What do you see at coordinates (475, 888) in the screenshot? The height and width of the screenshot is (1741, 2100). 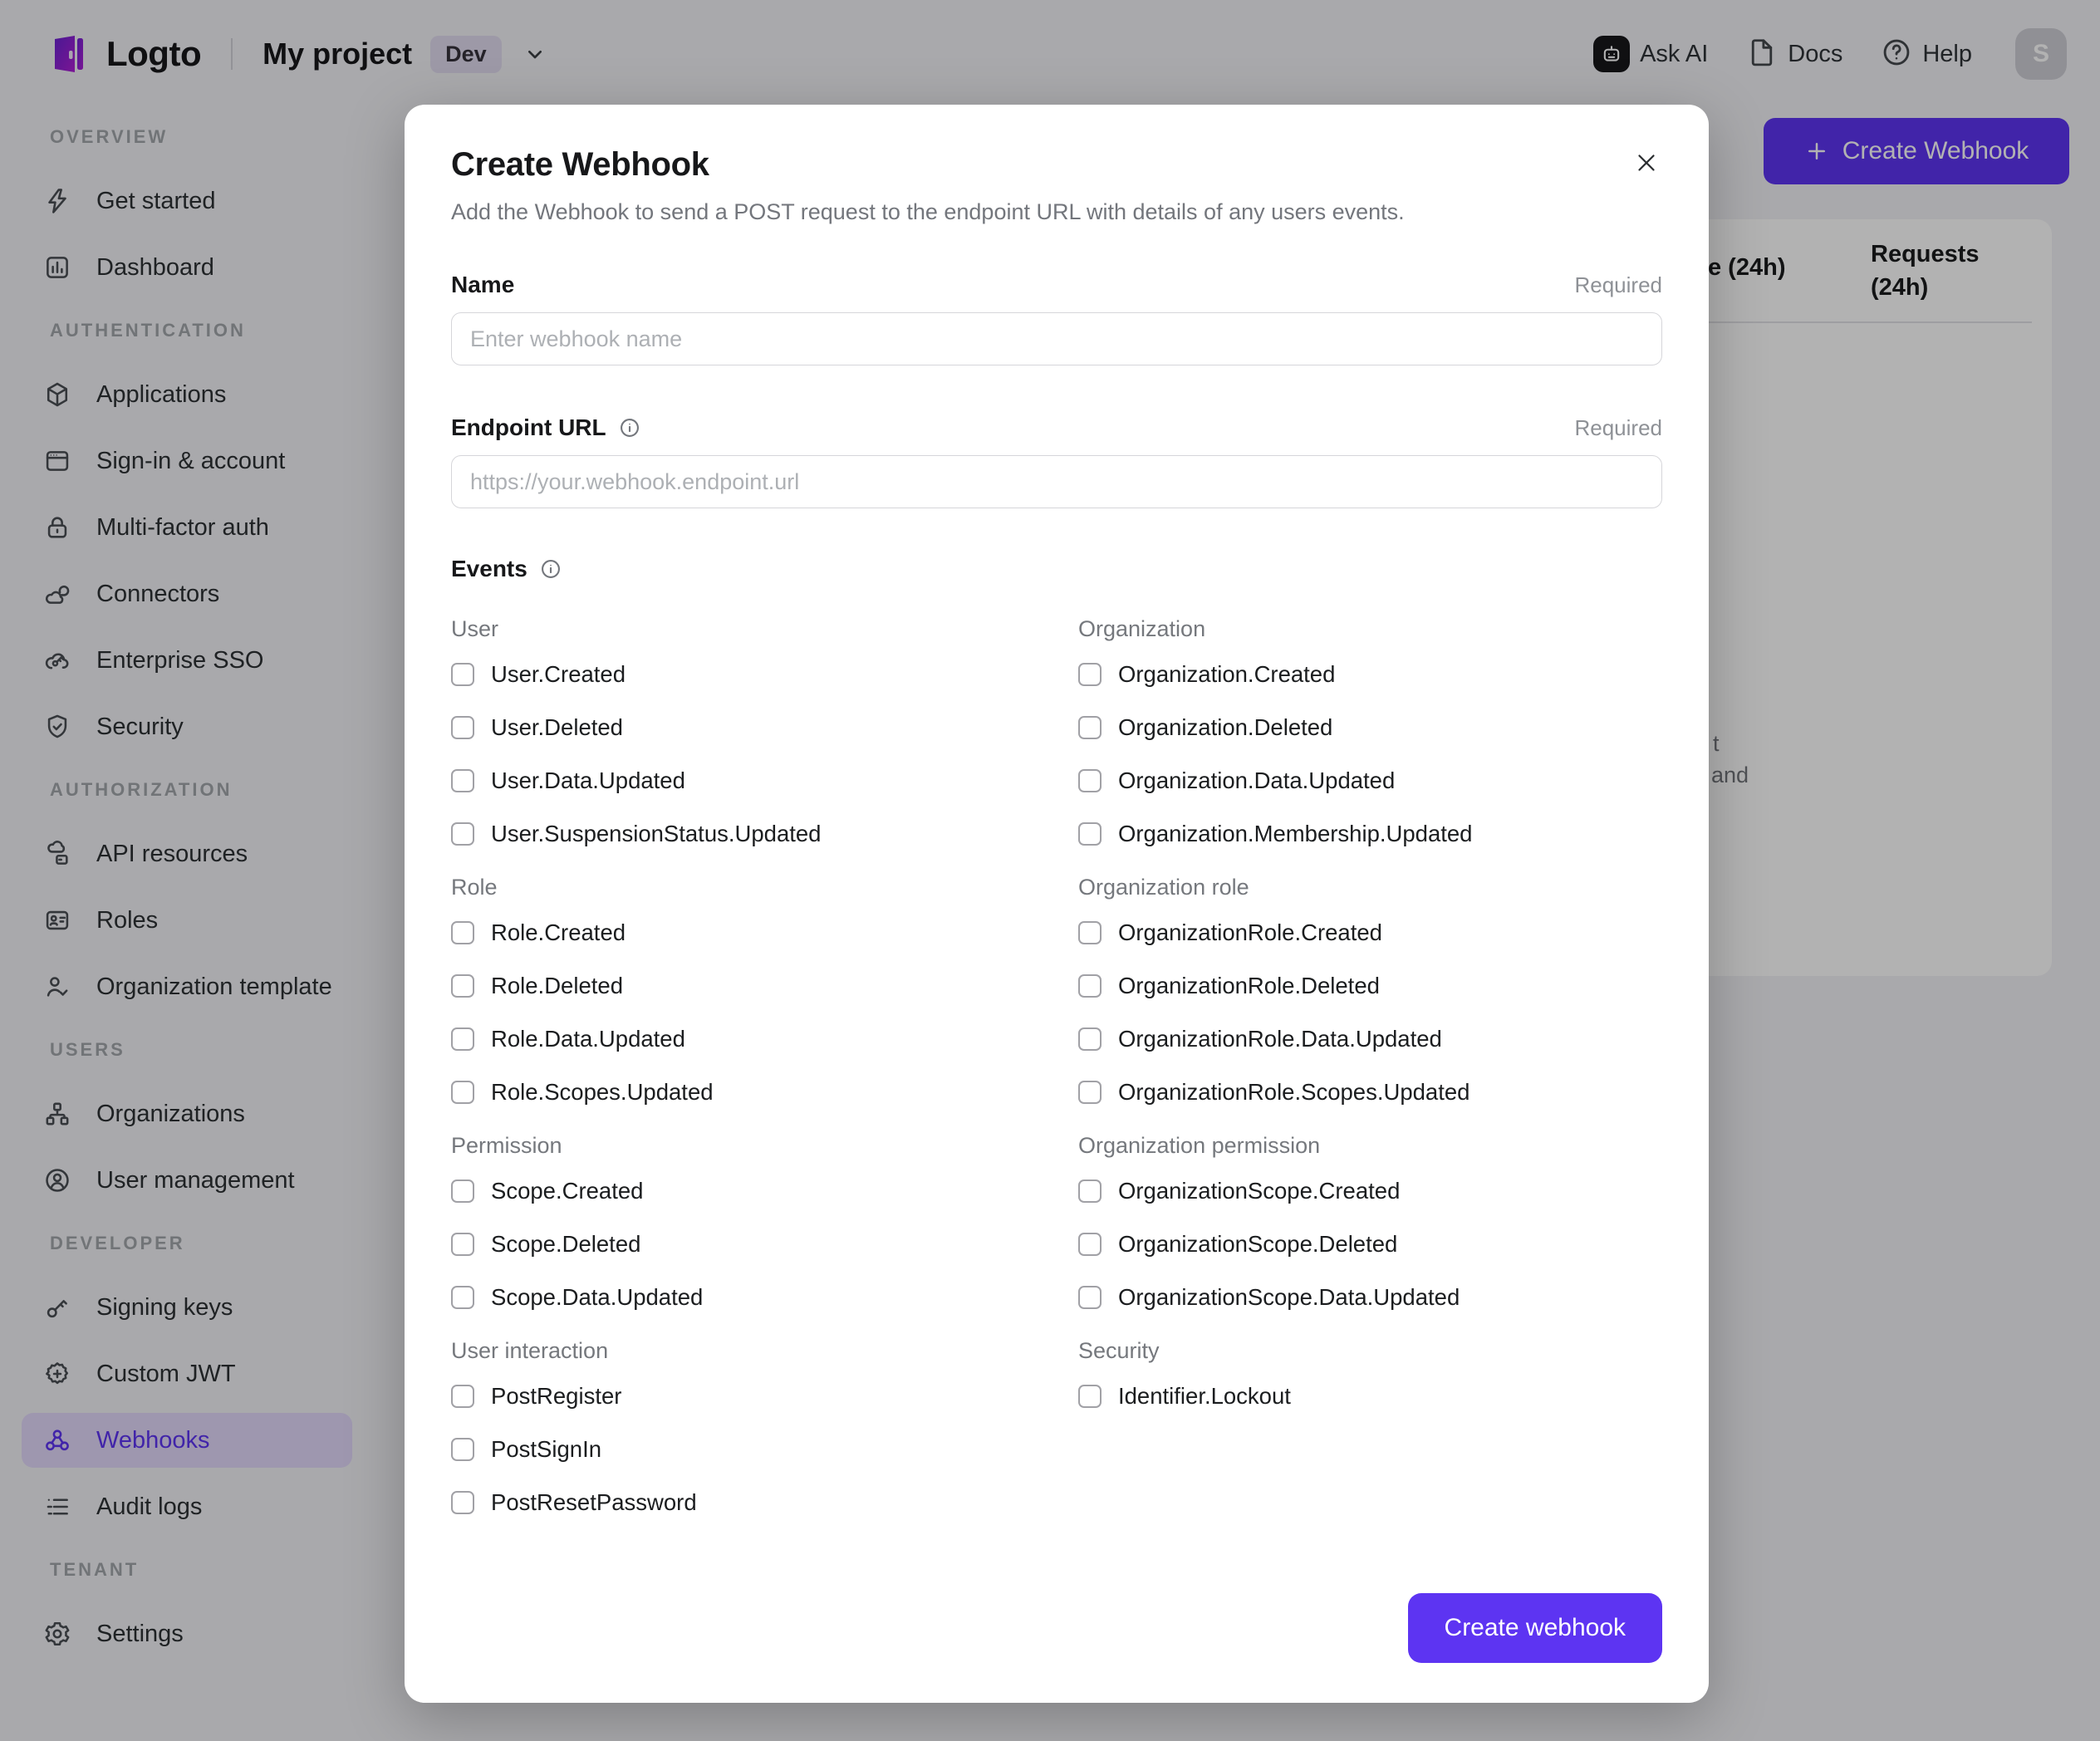 I see `event-group-title: Role` at bounding box center [475, 888].